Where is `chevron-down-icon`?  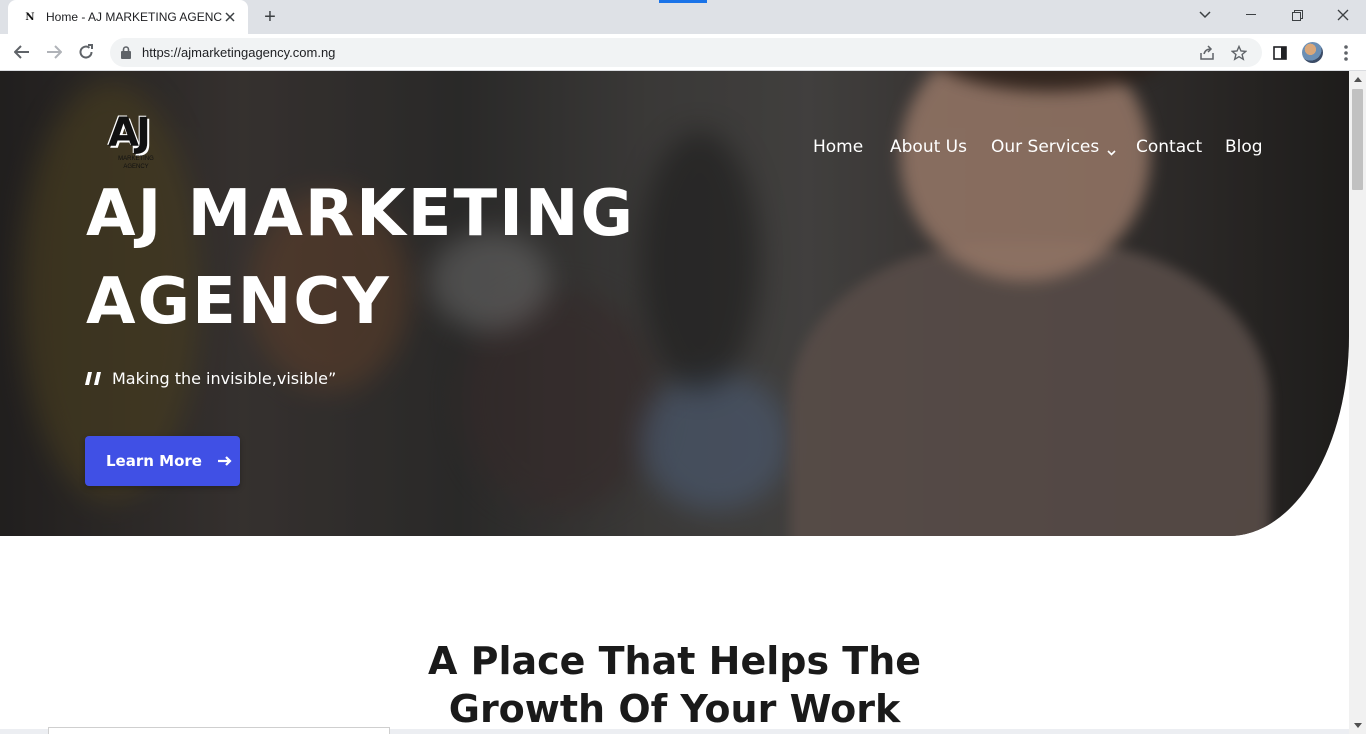 chevron-down-icon is located at coordinates (1111, 149).